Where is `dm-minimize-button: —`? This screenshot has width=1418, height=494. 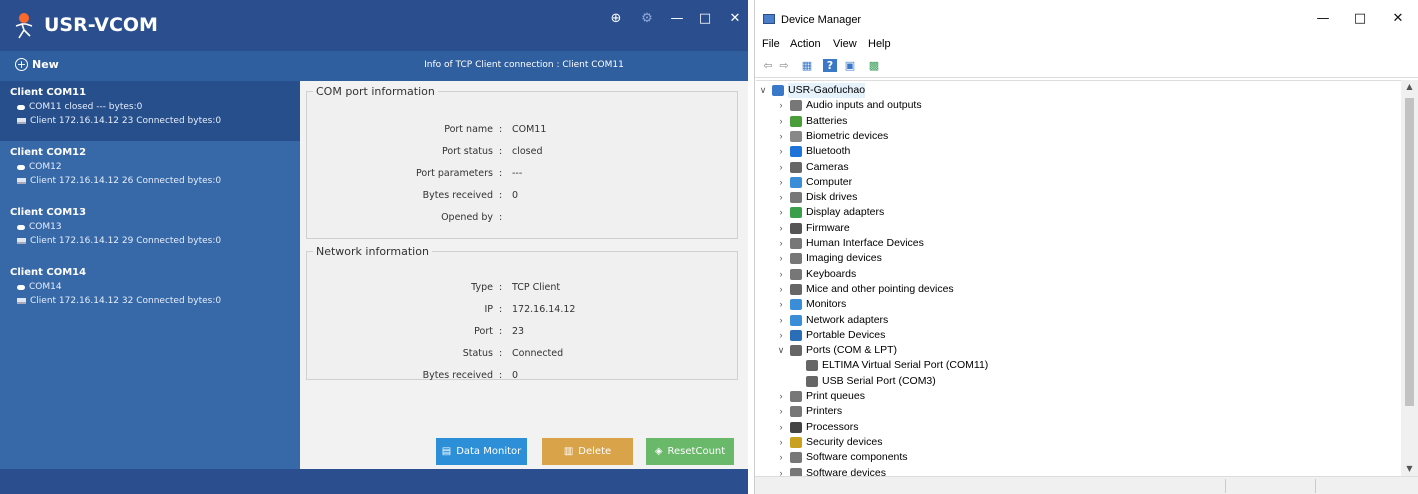
dm-minimize-button: — is located at coordinates (1323, 19).